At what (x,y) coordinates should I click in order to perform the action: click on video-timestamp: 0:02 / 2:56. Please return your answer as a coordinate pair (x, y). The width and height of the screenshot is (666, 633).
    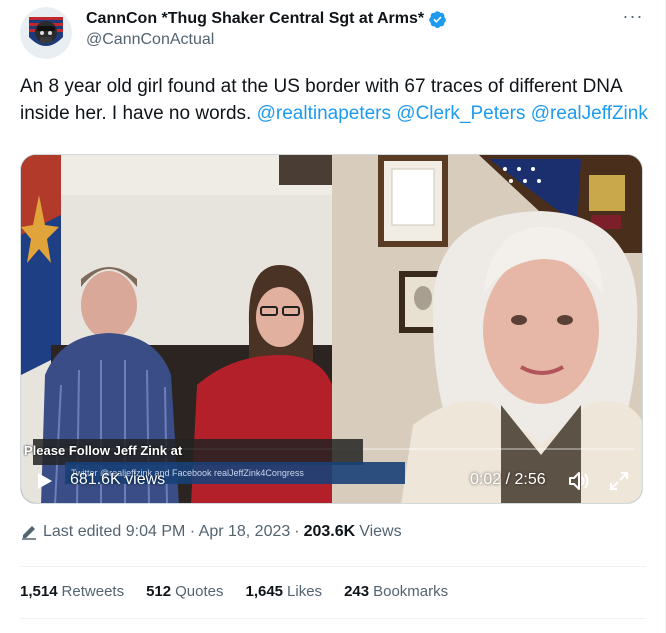
    Looking at the image, I should click on (508, 479).